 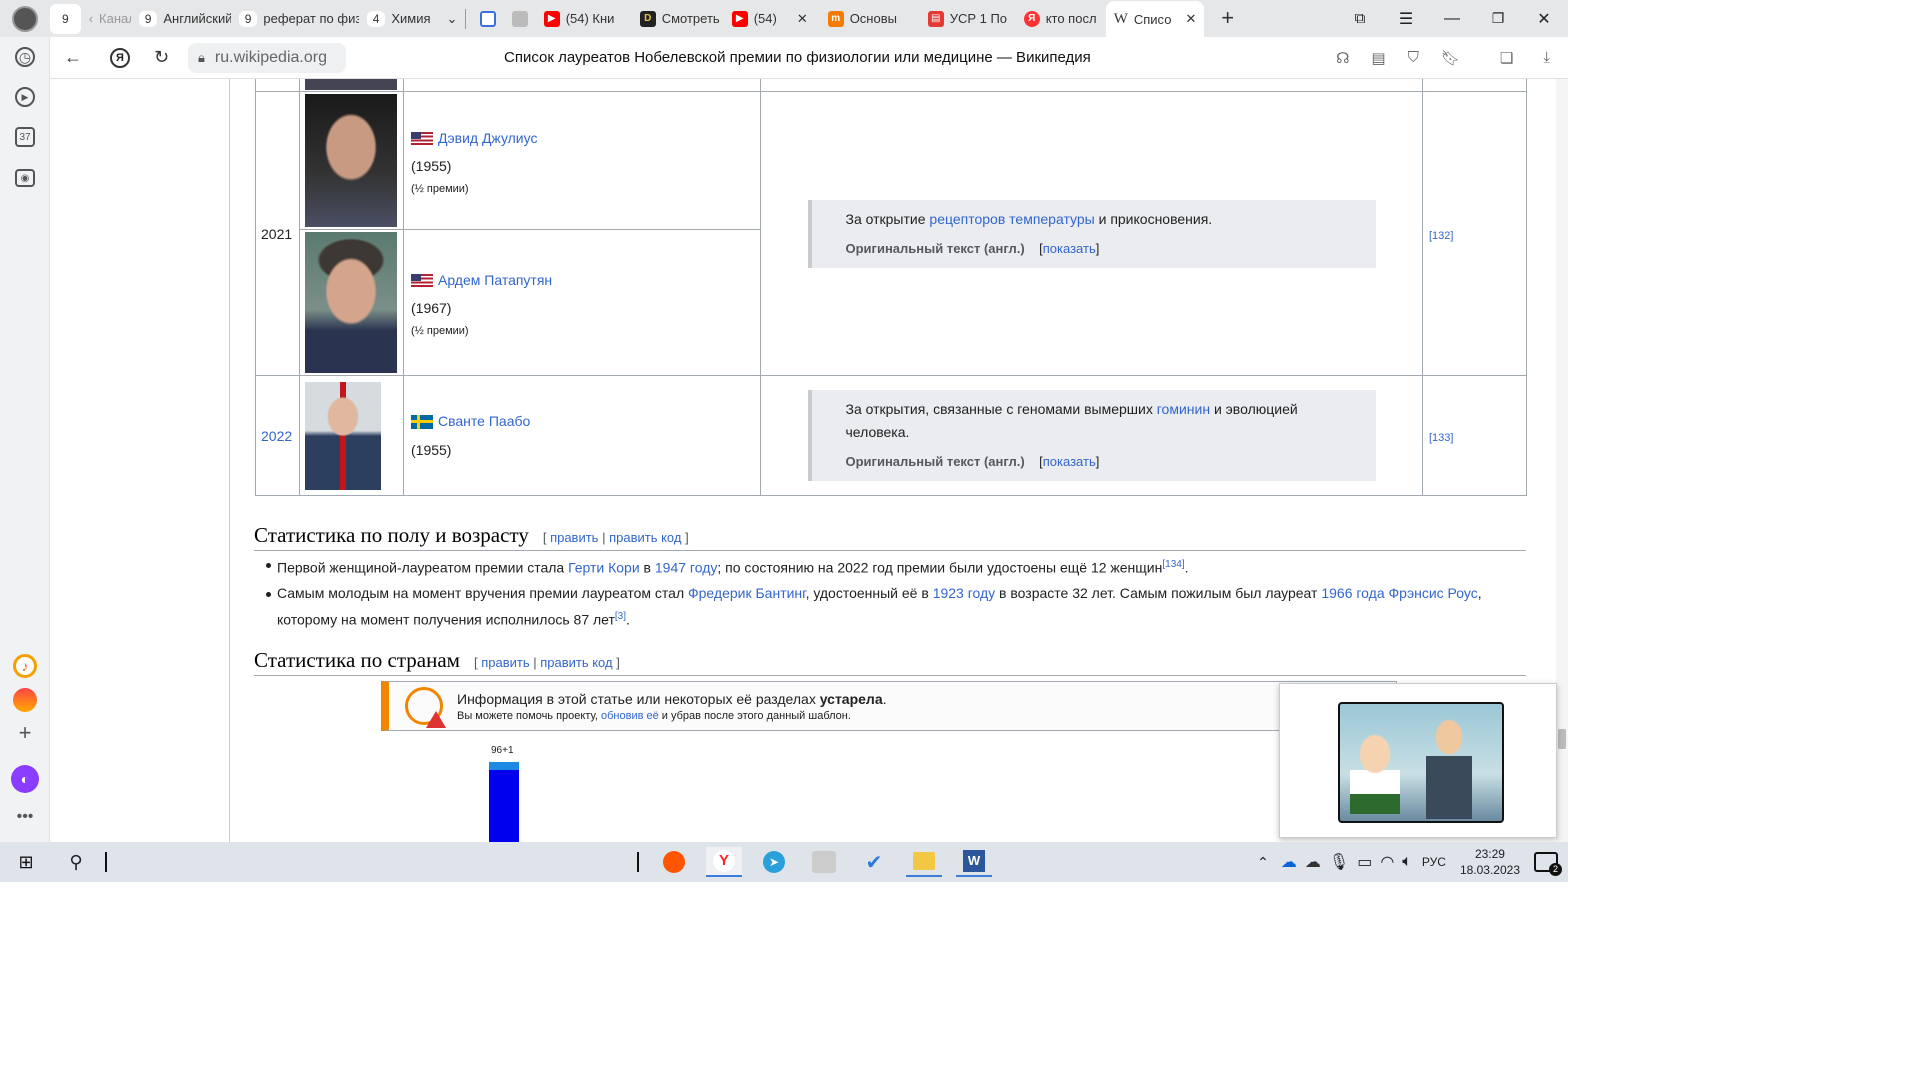 What do you see at coordinates (604, 568) in the screenshot?
I see `link: Герти Кори` at bounding box center [604, 568].